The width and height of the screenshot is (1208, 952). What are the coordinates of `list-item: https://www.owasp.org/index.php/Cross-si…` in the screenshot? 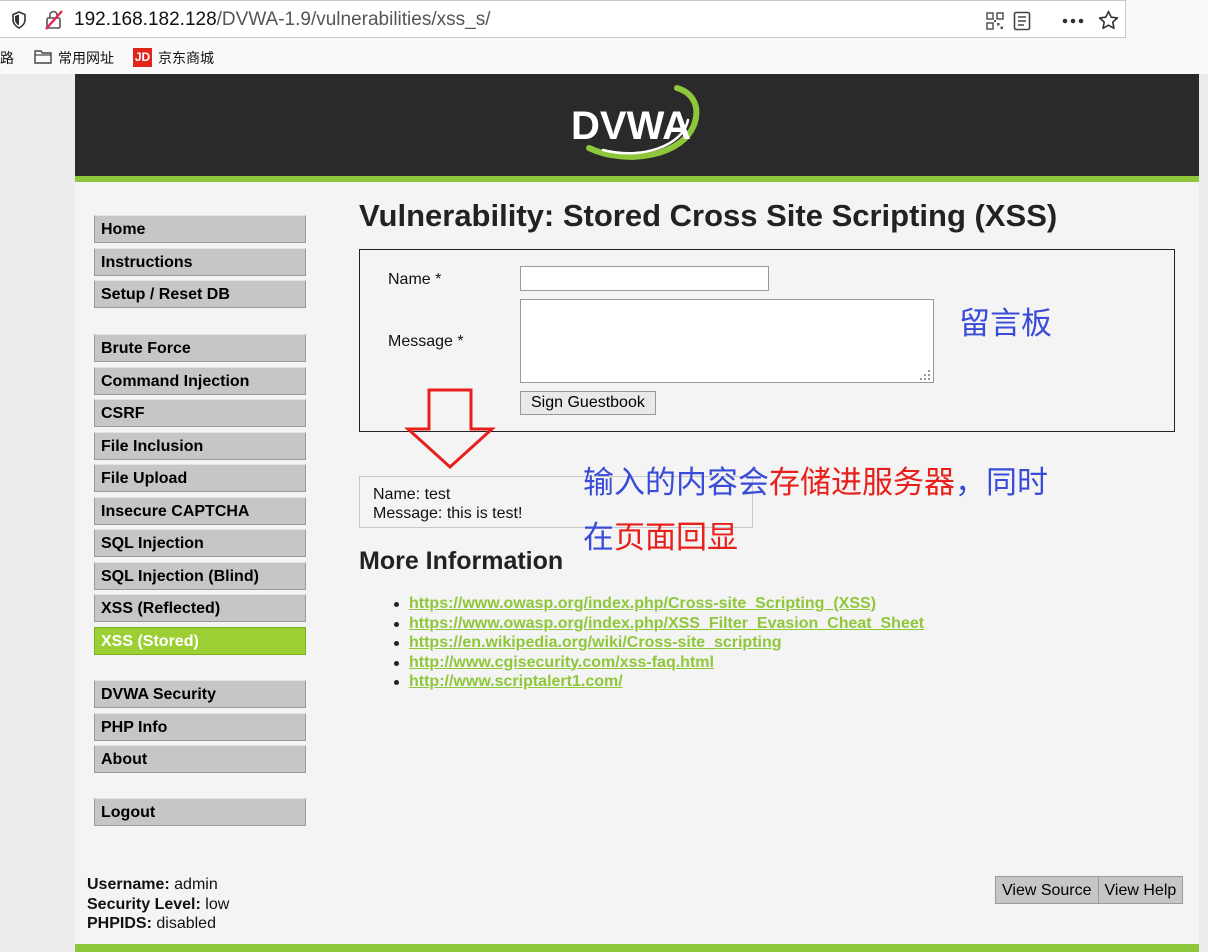 It's located at (658, 604).